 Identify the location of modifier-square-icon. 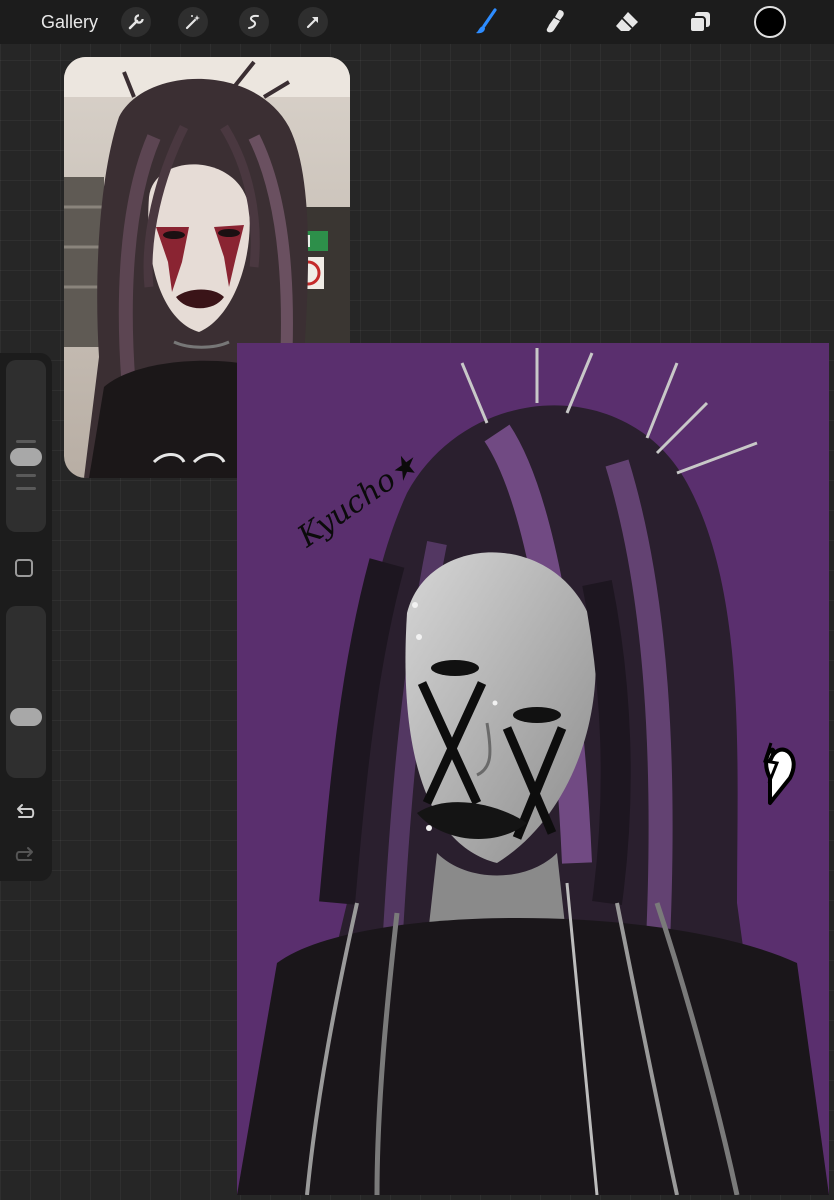
(24, 568).